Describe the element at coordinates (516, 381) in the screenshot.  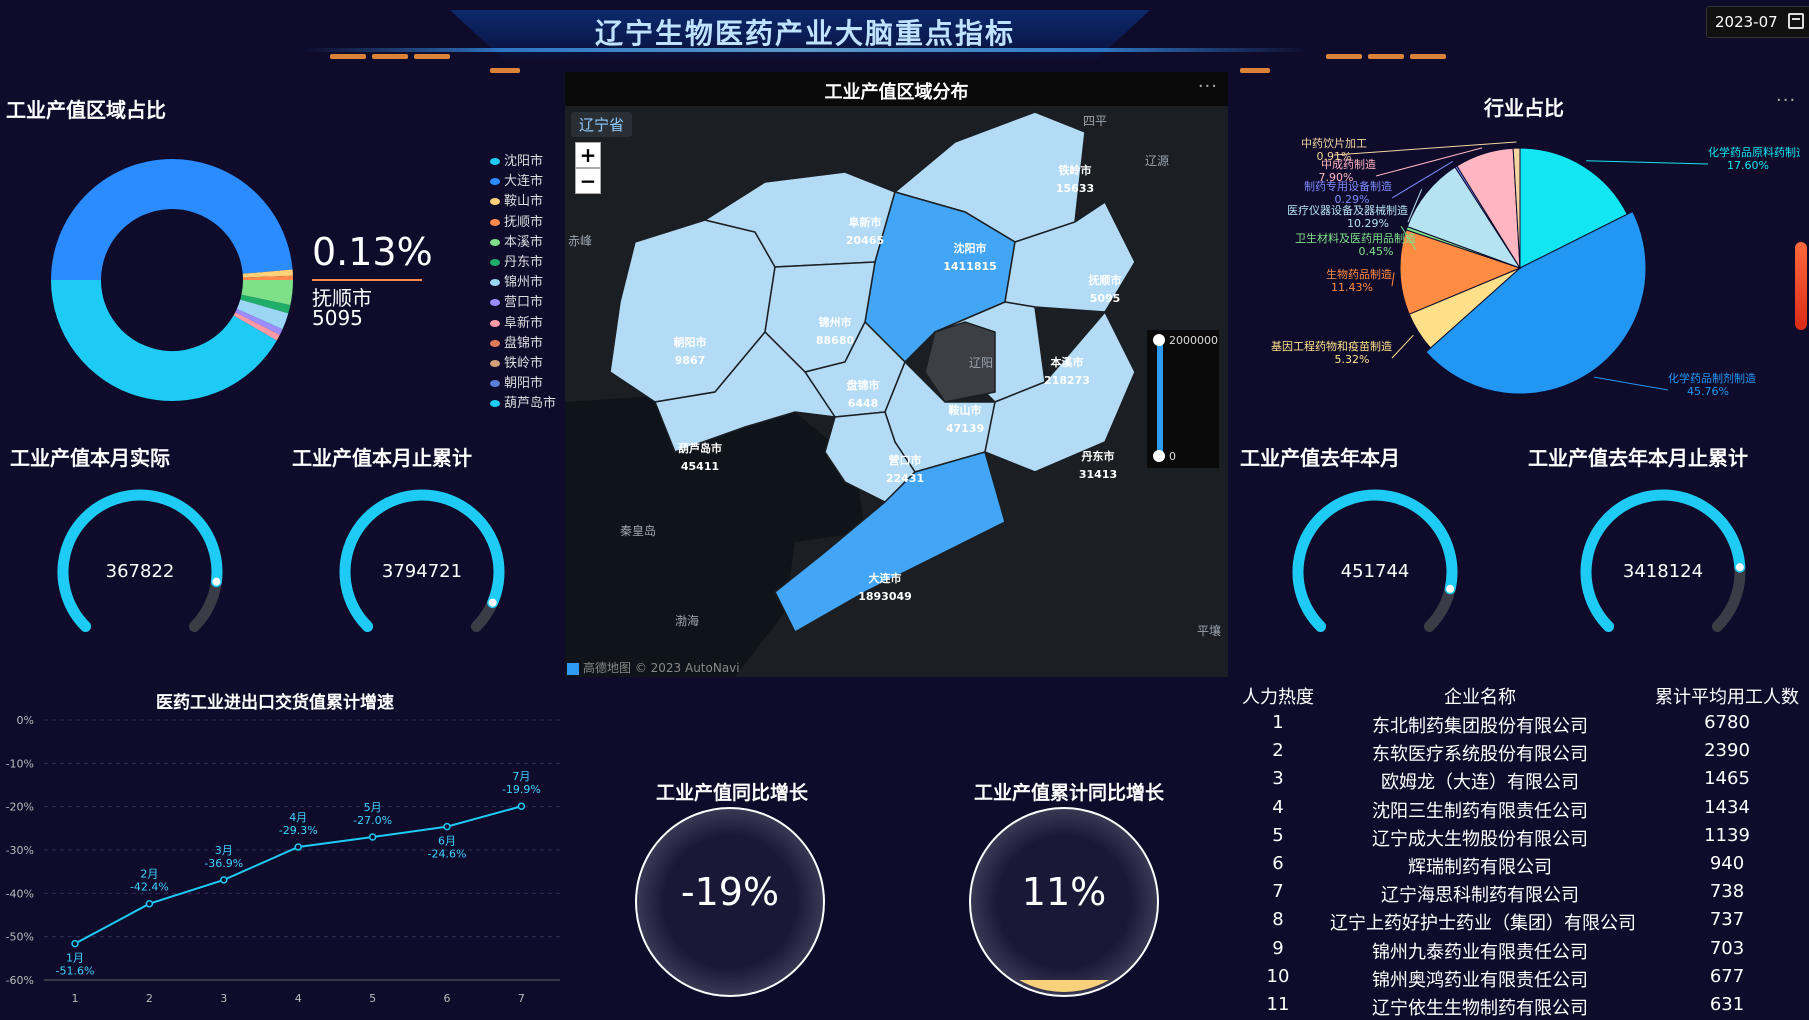
I see `legend-item: 朝阳市` at that location.